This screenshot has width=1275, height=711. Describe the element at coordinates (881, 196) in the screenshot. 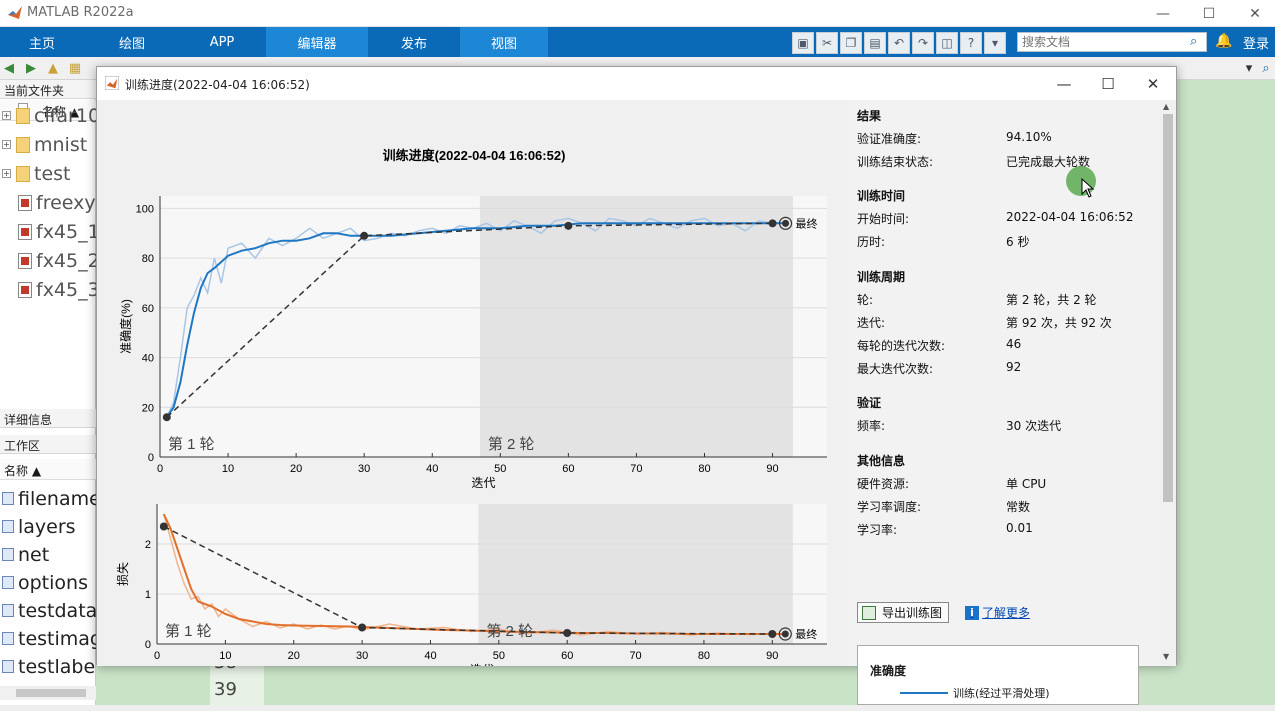

I see `time-header: 训练时间` at that location.